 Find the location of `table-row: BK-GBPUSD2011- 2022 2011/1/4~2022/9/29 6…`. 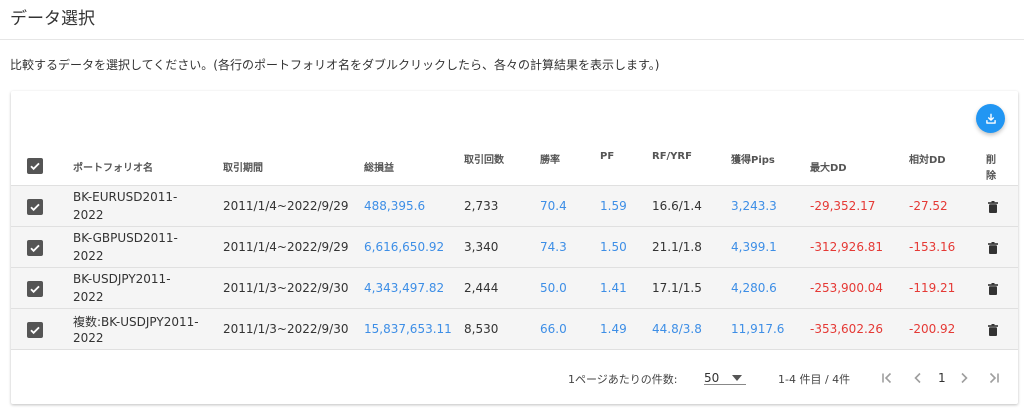

table-row: BK-GBPUSD2011- 2022 2011/1/4~2022/9/29 6… is located at coordinates (514, 247).